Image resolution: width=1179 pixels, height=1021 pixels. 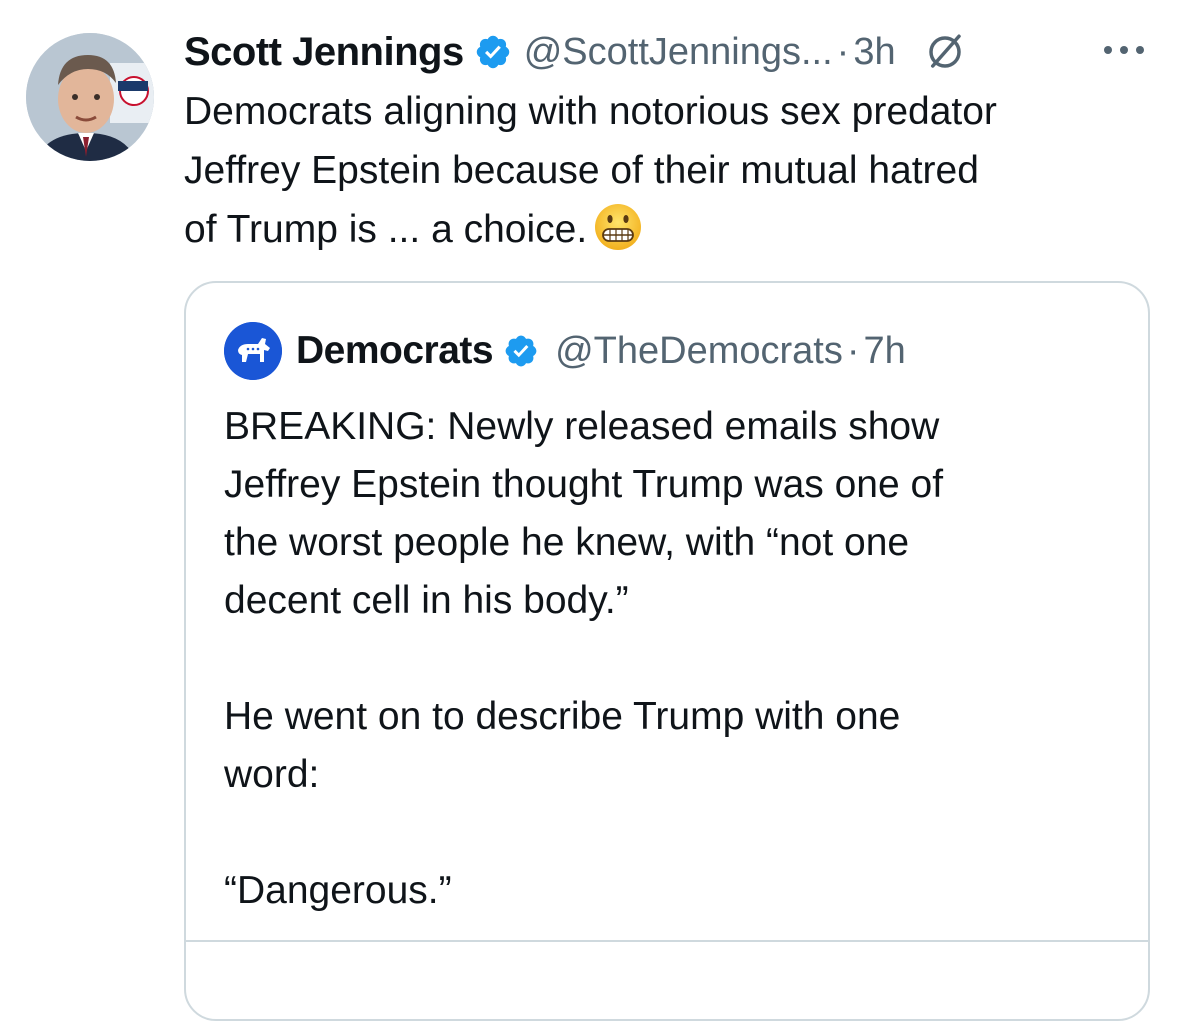 I want to click on quoted-text-line: the worst people he knew, with “not one, so click(x=567, y=542).